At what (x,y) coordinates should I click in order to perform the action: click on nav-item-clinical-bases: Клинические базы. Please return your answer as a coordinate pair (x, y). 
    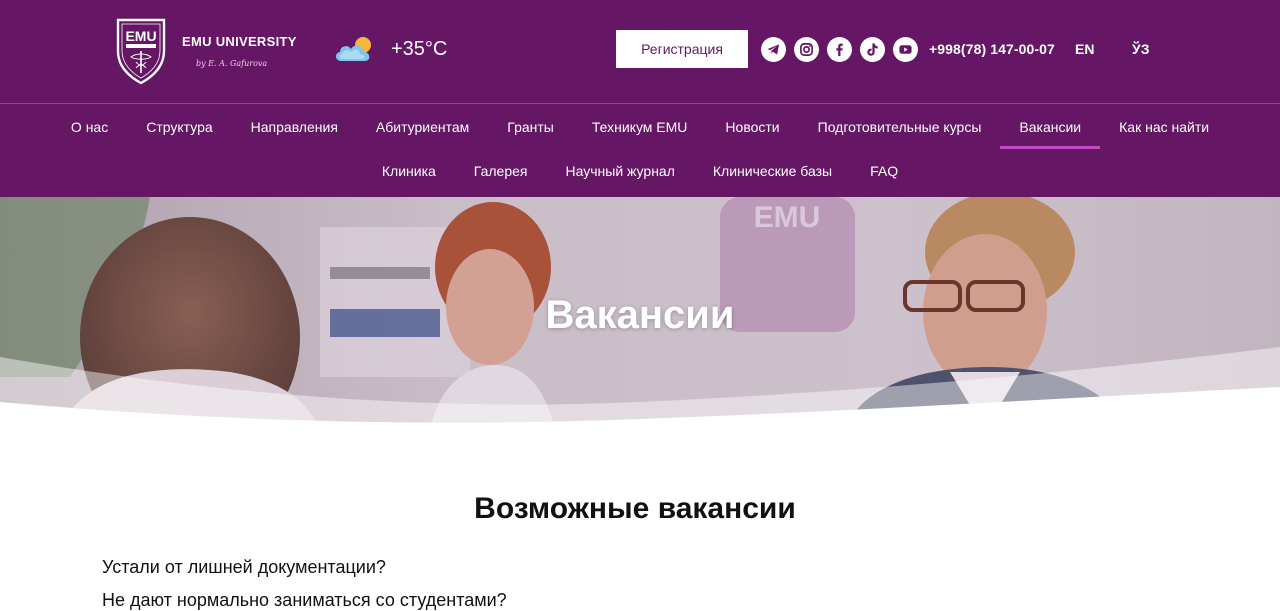
    Looking at the image, I should click on (772, 170).